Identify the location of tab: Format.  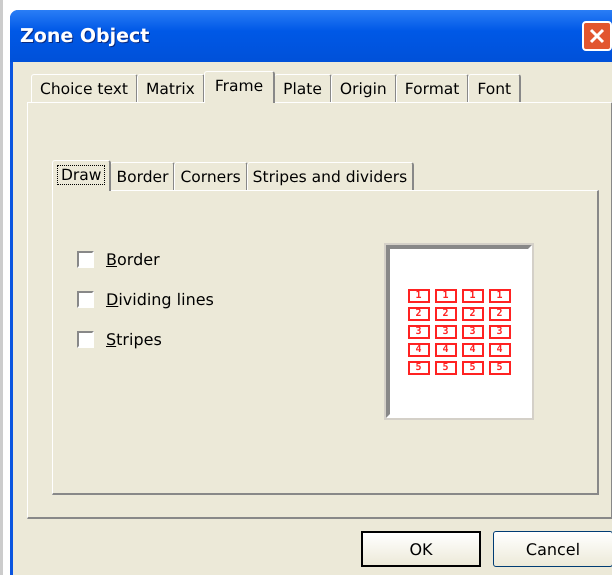
(433, 88).